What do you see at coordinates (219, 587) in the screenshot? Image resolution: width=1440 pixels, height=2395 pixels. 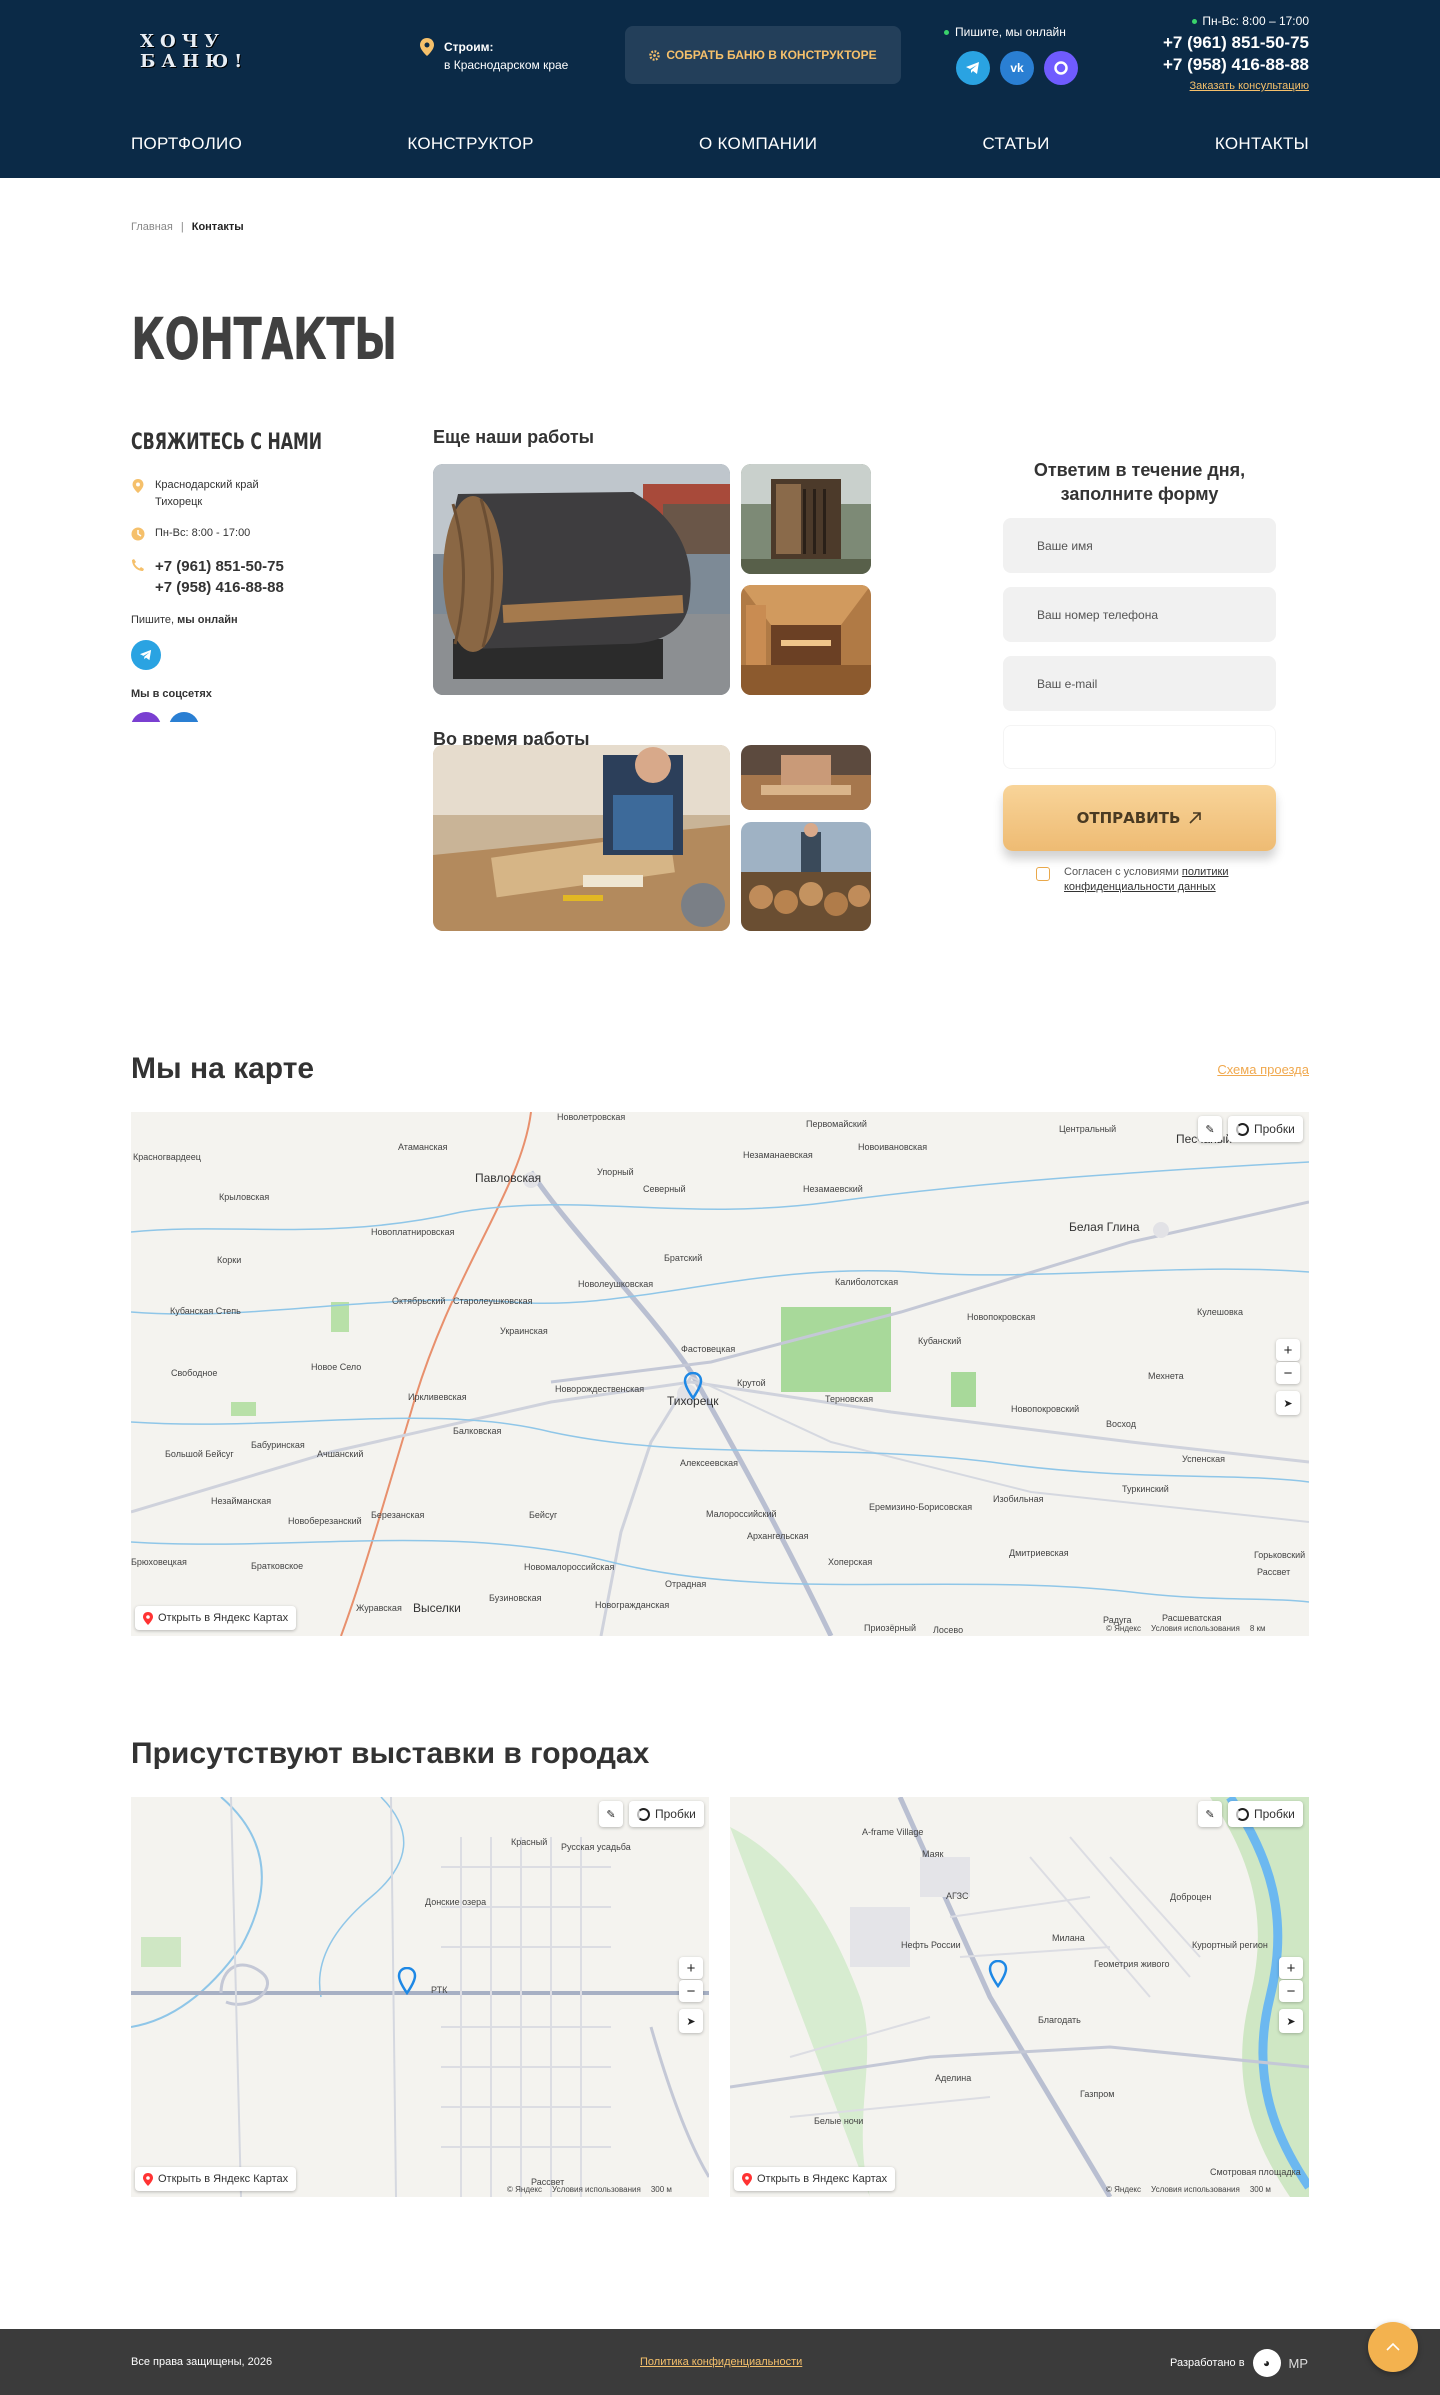 I see `contact-phone-2: +7 (958) 416-88-88` at bounding box center [219, 587].